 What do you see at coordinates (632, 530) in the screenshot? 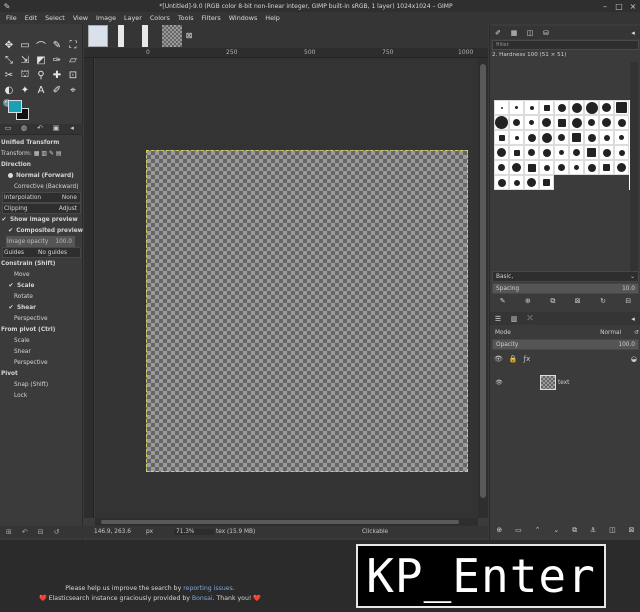
I see `delete-layer-icon: ⊠` at bounding box center [632, 530].